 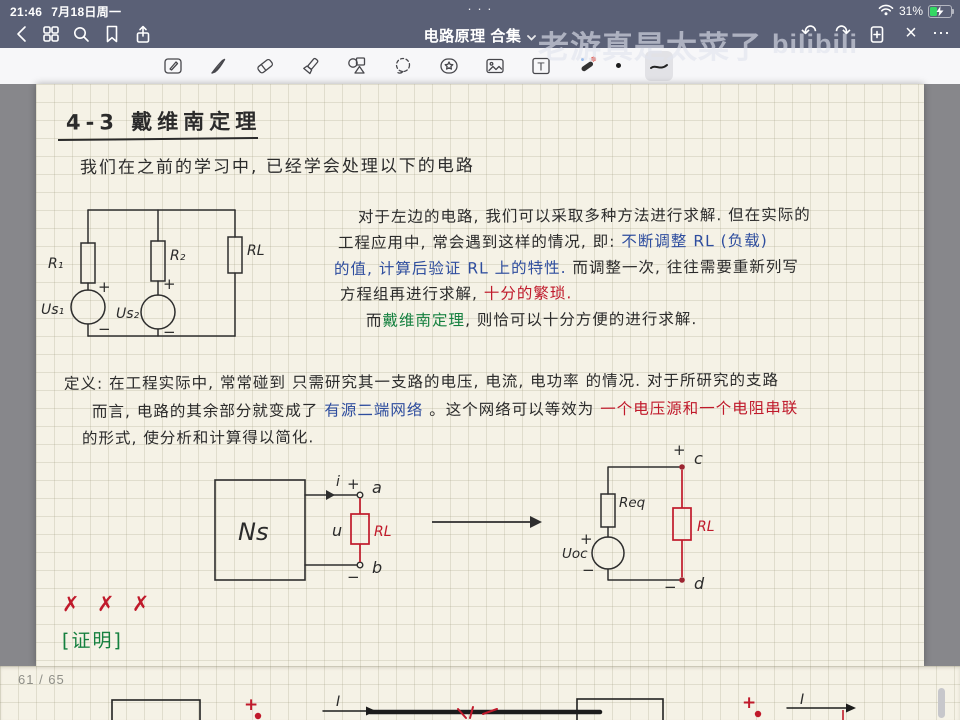 What do you see at coordinates (277, 167) in the screenshot?
I see `intro-line: 我们在之前的学习中, 已经学会处理以下的电路` at bounding box center [277, 167].